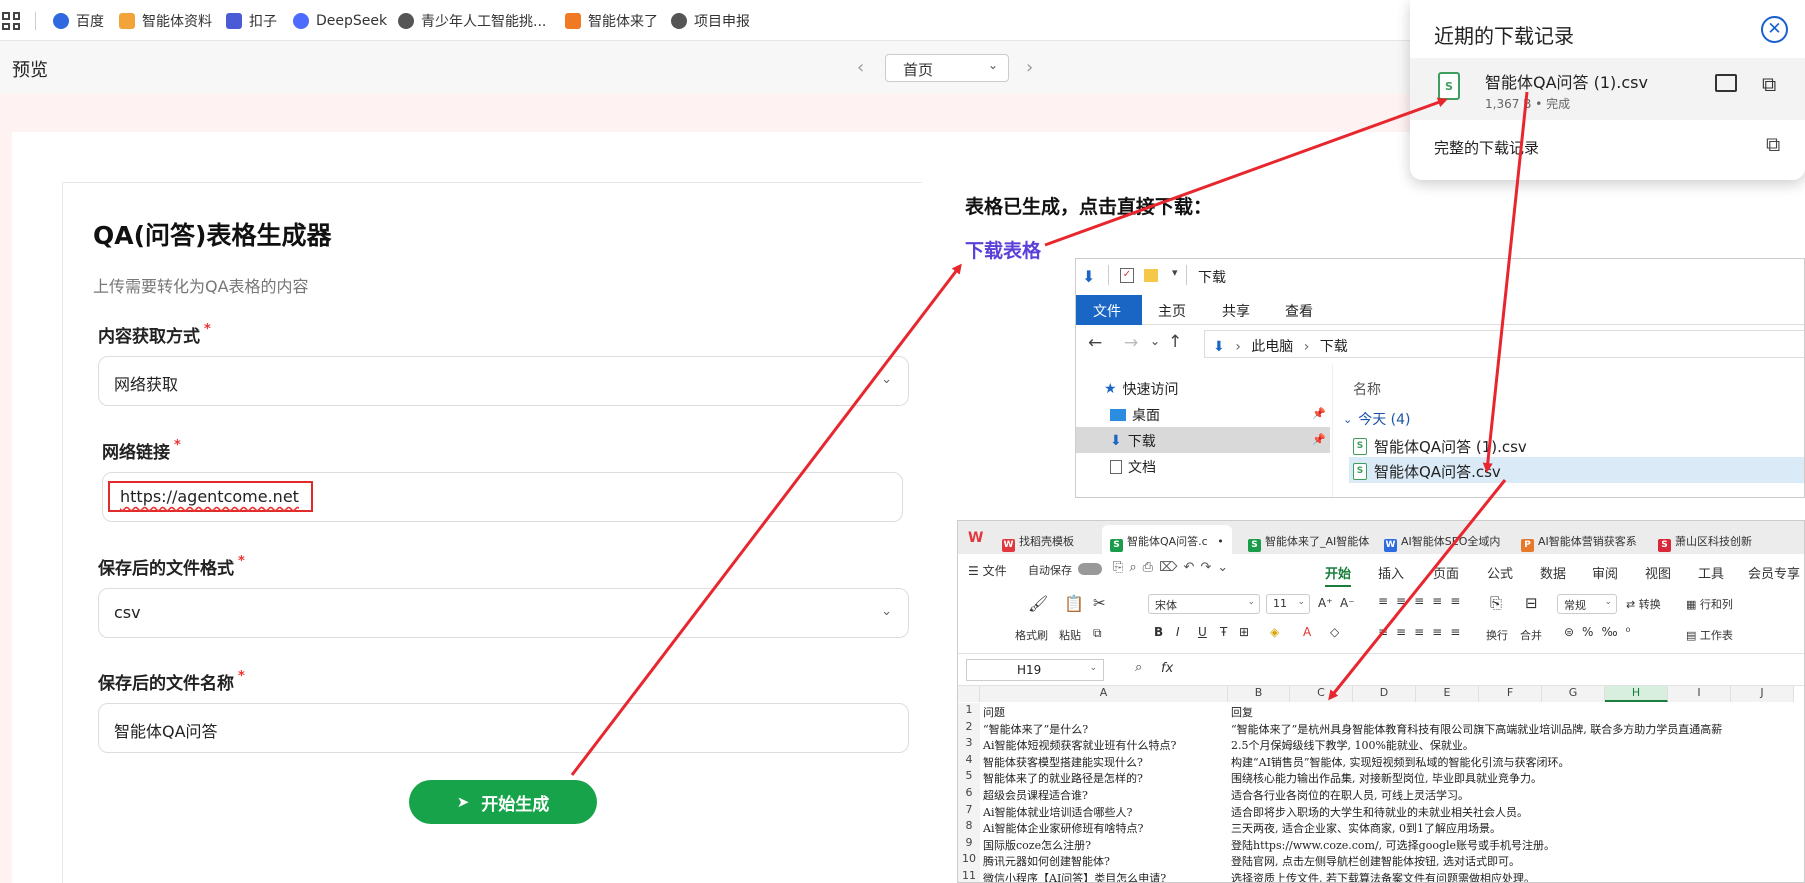 The width and height of the screenshot is (1805, 883). I want to click on menu-tab-tools: 工具, so click(1711, 572).